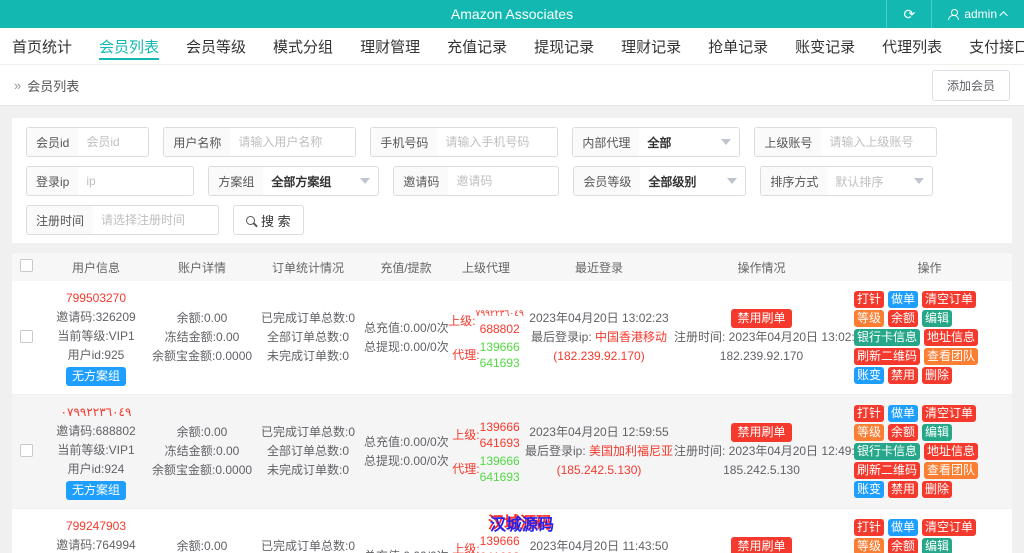 This screenshot has height=553, width=1024. I want to click on nav-tab-模式分组: 模式分组, so click(303, 46).